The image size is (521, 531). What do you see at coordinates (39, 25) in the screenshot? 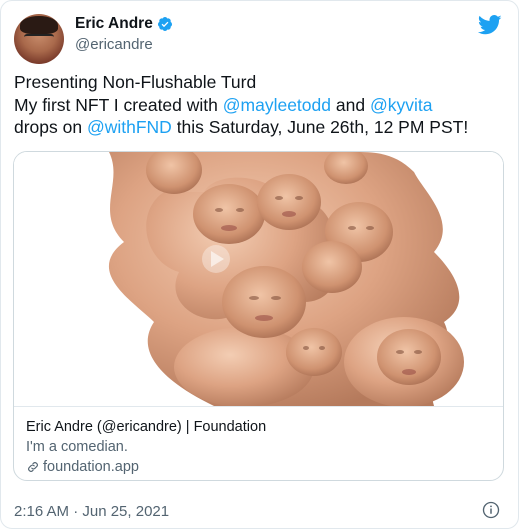
I see `avatar-hair` at bounding box center [39, 25].